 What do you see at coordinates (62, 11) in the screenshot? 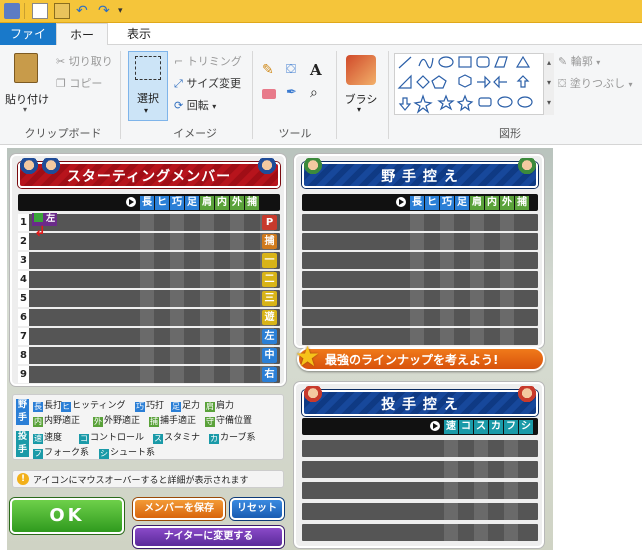
I see `open-file-icon` at bounding box center [62, 11].